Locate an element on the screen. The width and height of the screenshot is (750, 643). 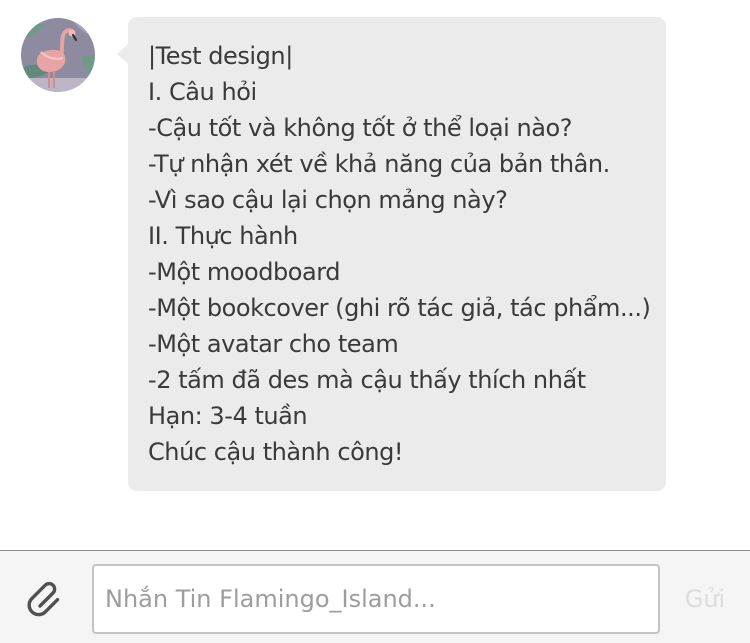
send-button: Gửi is located at coordinates (705, 599).